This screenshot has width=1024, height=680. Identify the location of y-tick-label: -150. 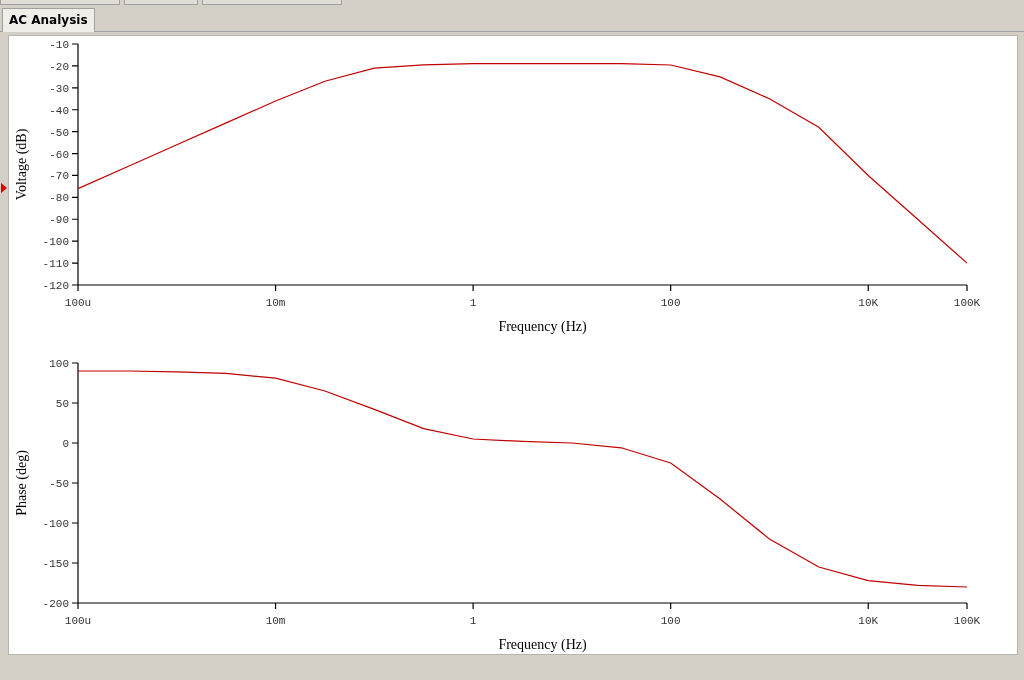
(55, 564).